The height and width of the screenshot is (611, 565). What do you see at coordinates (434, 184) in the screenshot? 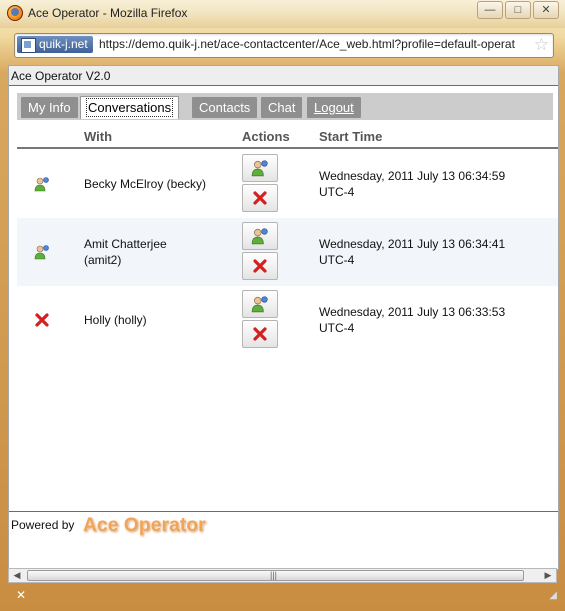
I see `start-time: Wednesday, 2011 July 13 06:34:59 UTC-4` at bounding box center [434, 184].